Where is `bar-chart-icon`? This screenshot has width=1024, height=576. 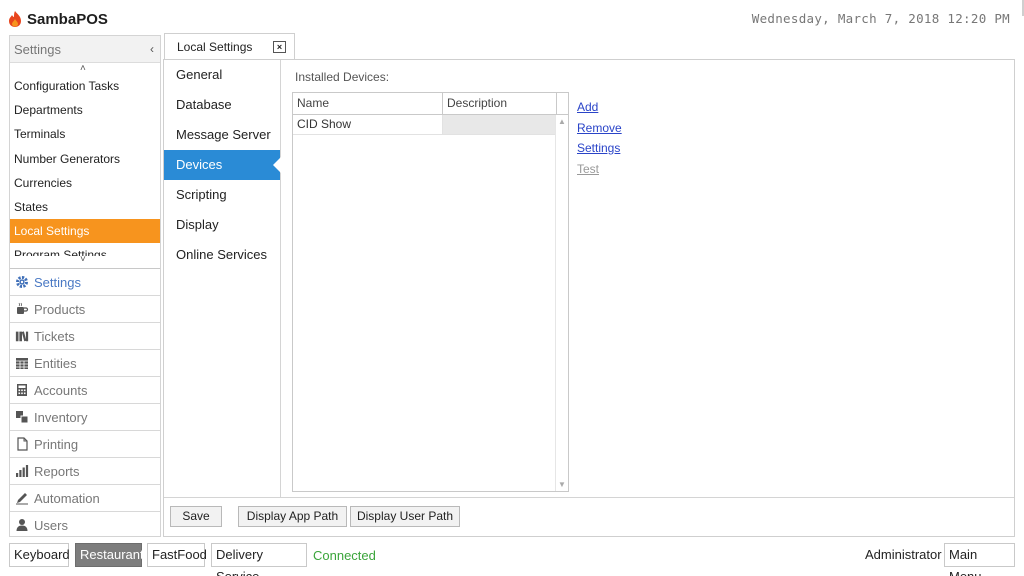
bar-chart-icon is located at coordinates (22, 471).